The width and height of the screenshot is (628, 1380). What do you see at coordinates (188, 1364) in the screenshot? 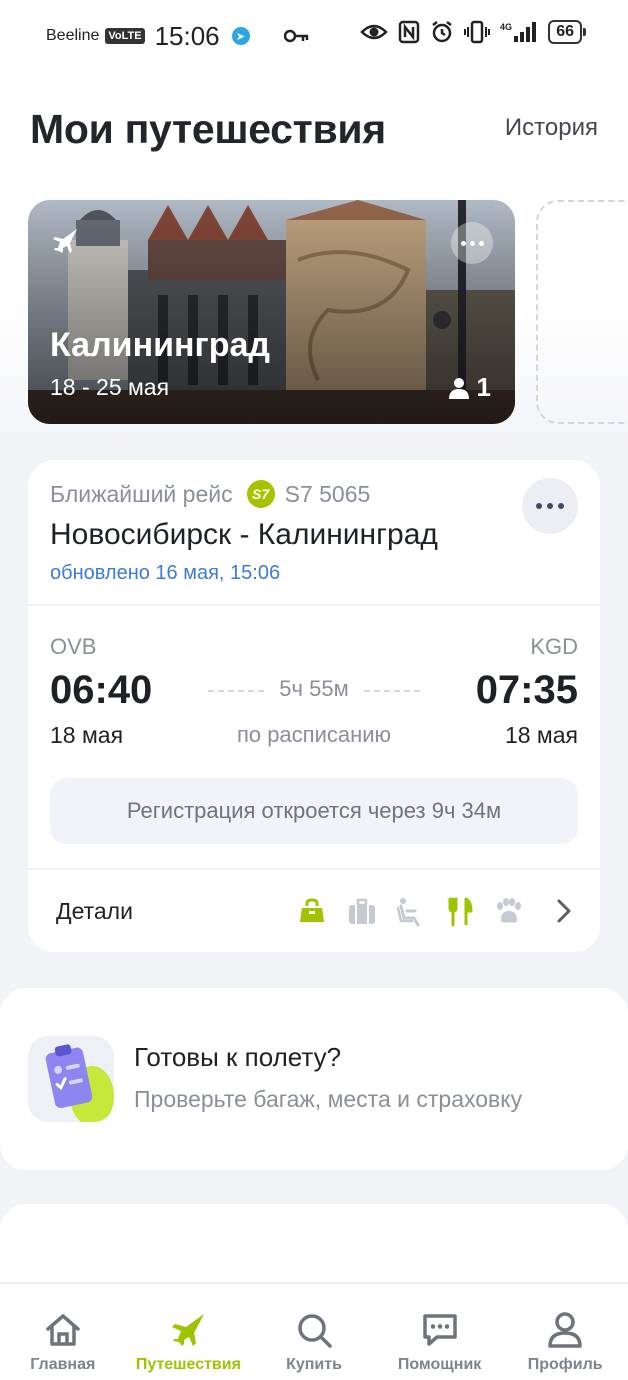
I see `nav-label-trips: Путешествия` at bounding box center [188, 1364].